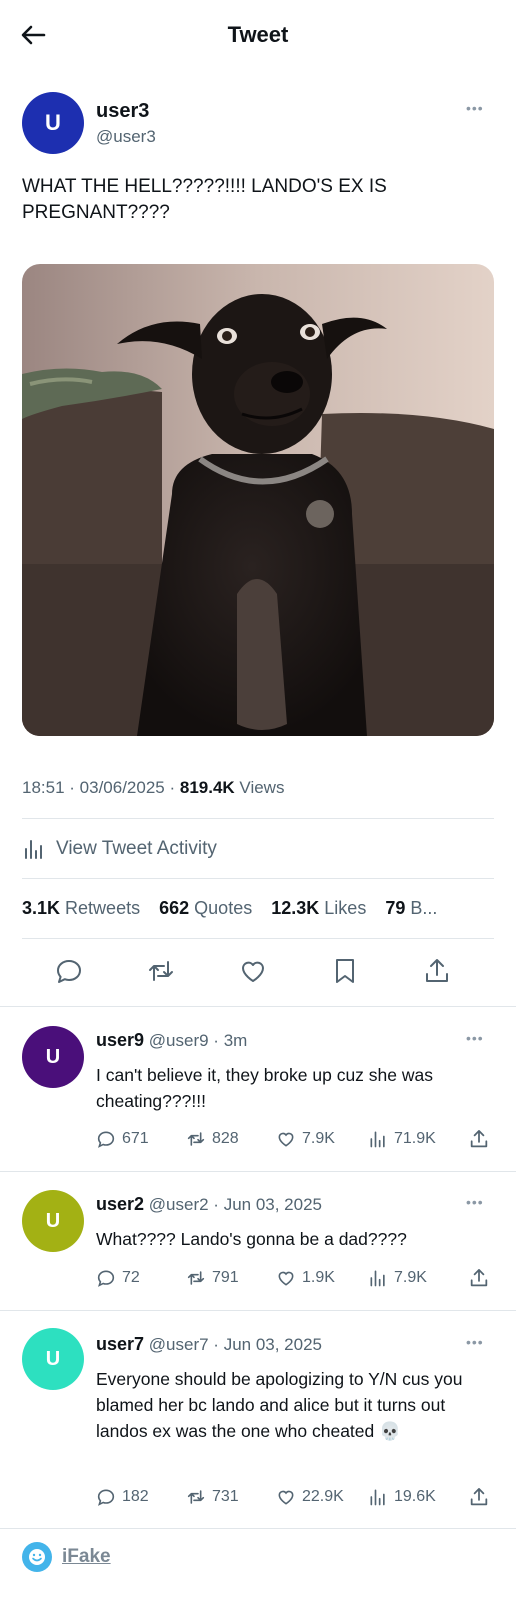 The width and height of the screenshot is (516, 1600). Describe the element at coordinates (395, 908) in the screenshot. I see `bookmarks-count: 79` at that location.